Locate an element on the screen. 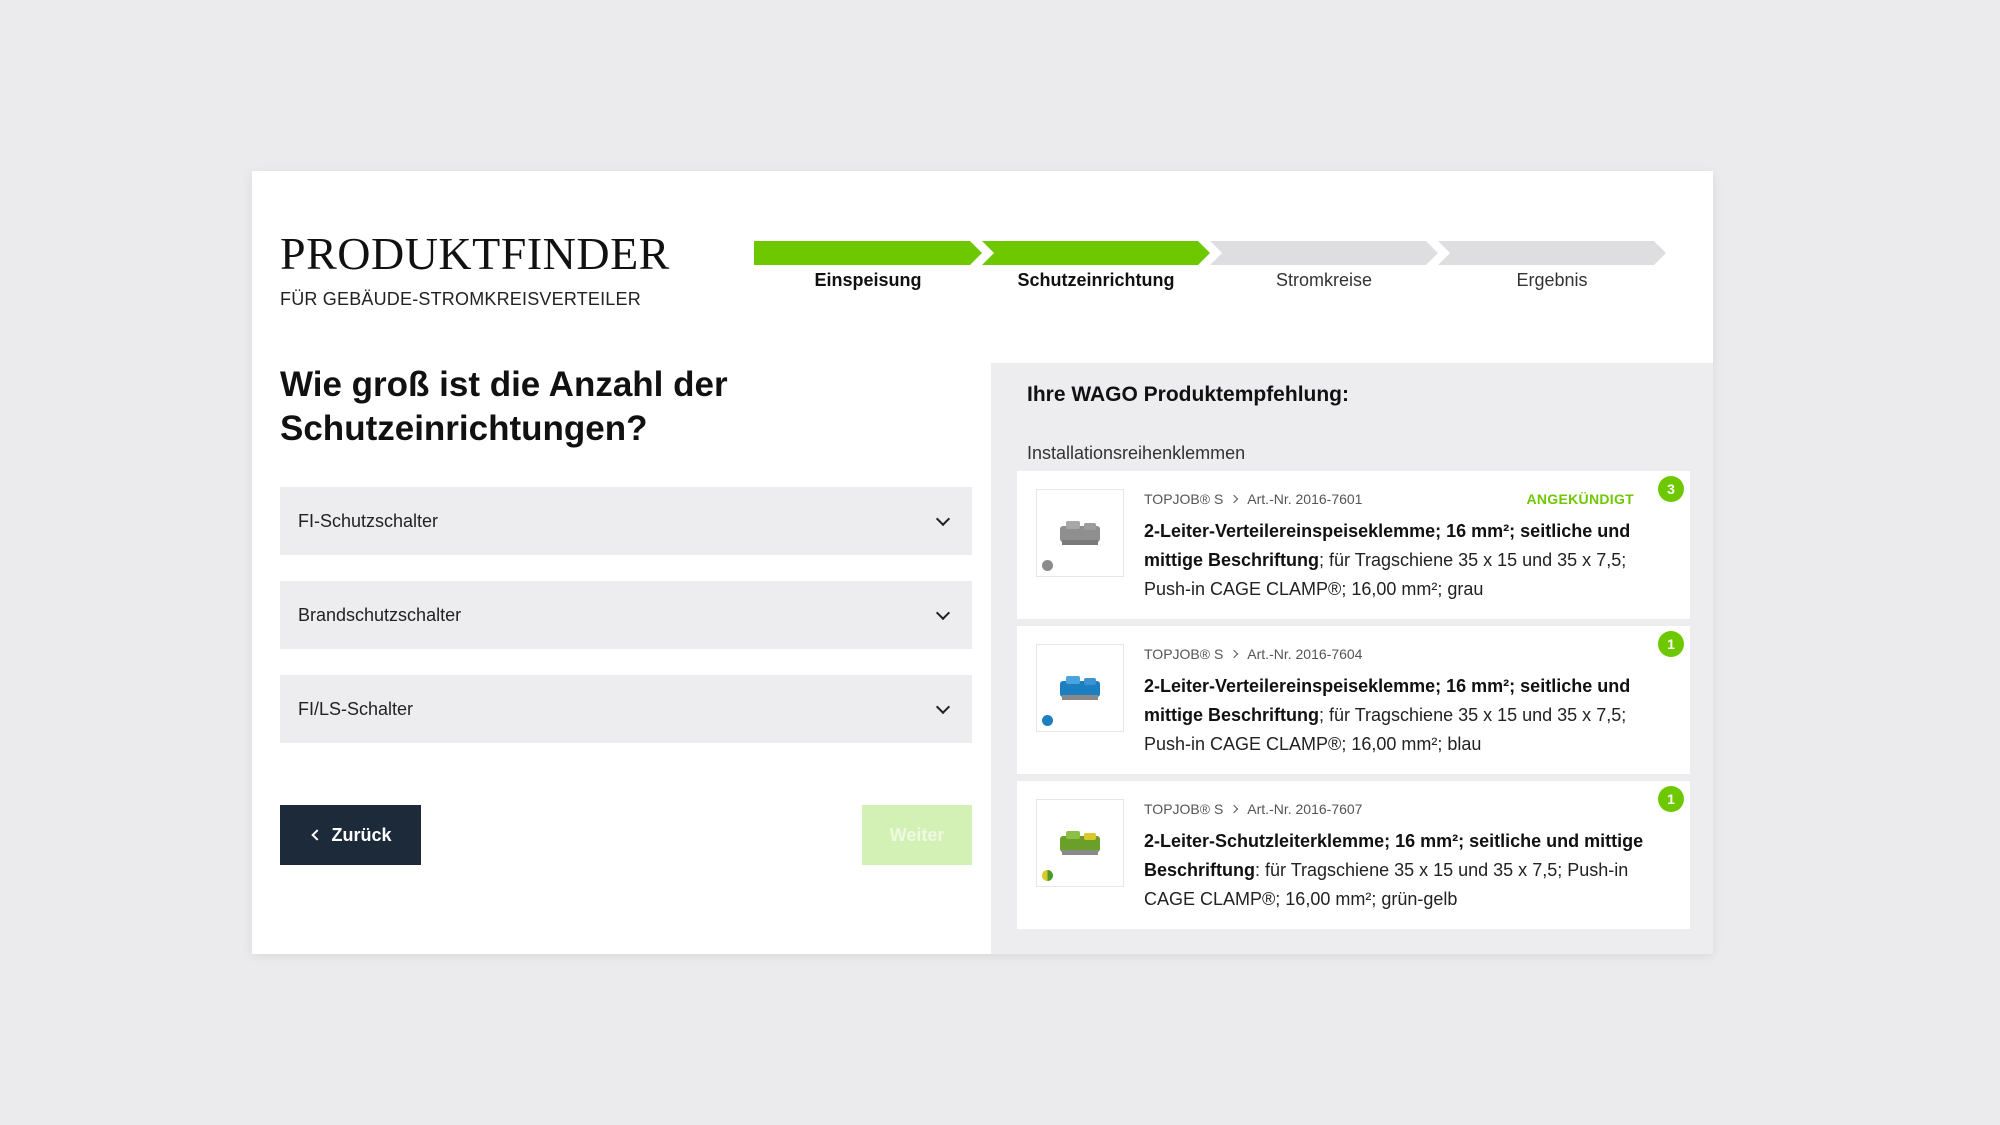 This screenshot has width=2000, height=1125. step-label: Stromkreise is located at coordinates (1324, 280).